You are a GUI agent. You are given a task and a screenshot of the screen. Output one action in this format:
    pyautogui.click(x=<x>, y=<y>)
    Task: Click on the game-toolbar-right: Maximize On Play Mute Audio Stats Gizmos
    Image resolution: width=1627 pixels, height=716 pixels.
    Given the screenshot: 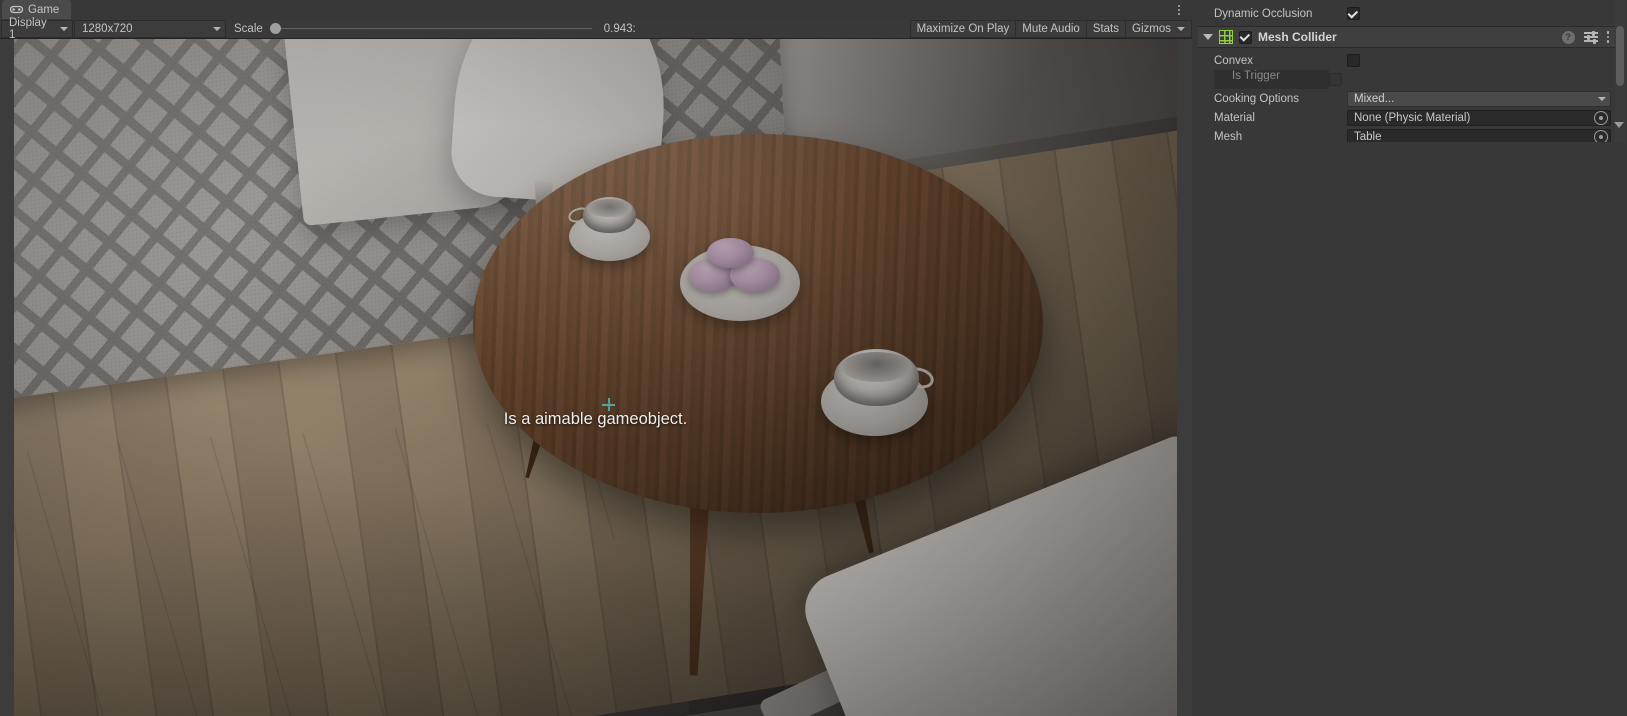 What is the action you would take?
    pyautogui.click(x=1050, y=29)
    